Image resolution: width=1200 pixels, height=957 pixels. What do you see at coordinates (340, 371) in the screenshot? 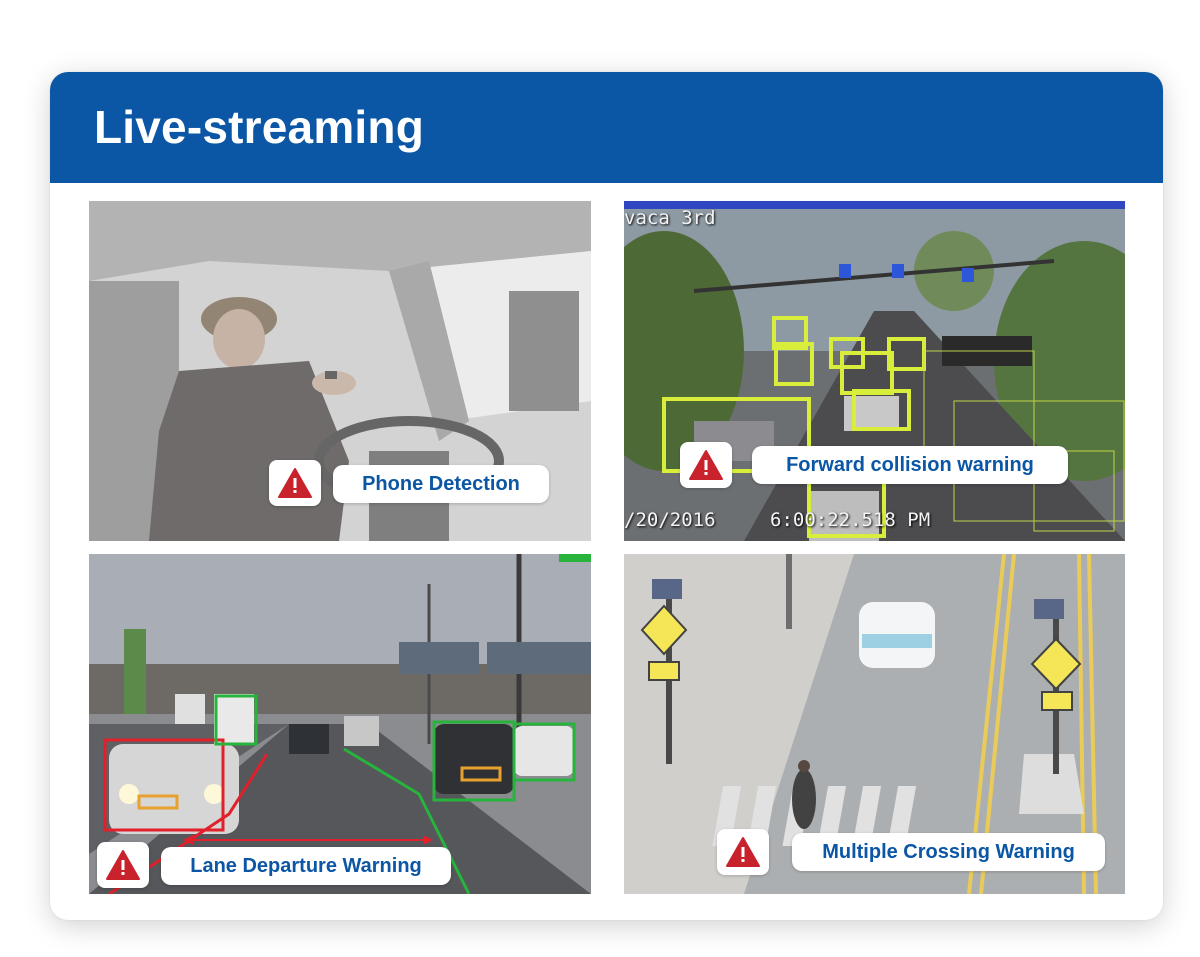
I see `phone-detection-panel: Phone Detection` at bounding box center [340, 371].